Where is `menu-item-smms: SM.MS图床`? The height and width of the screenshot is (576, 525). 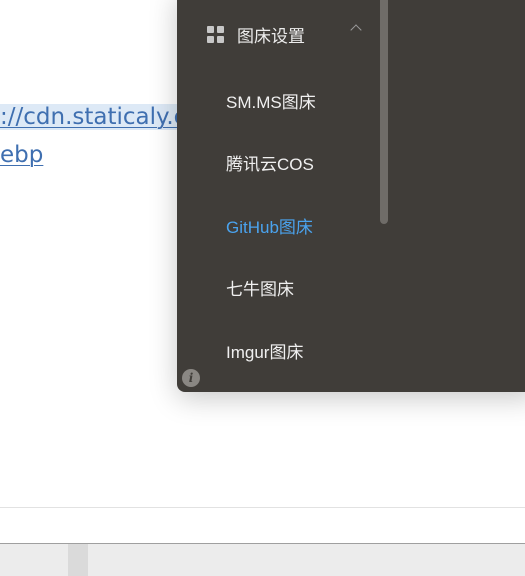
menu-item-smms: SM.MS图床 is located at coordinates (271, 100).